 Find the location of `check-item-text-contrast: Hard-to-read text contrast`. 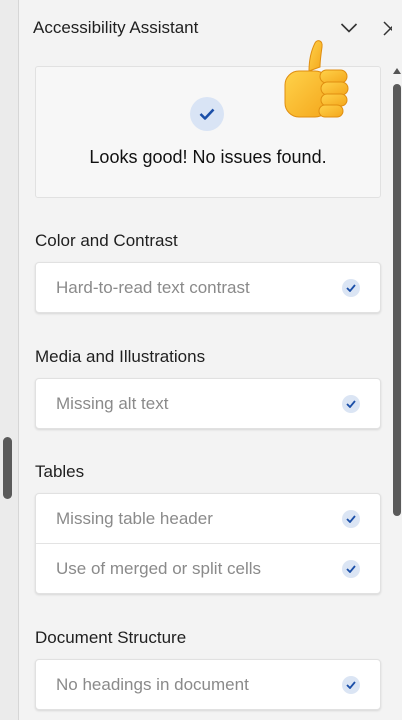

check-item-text-contrast: Hard-to-read text contrast is located at coordinates (208, 287).